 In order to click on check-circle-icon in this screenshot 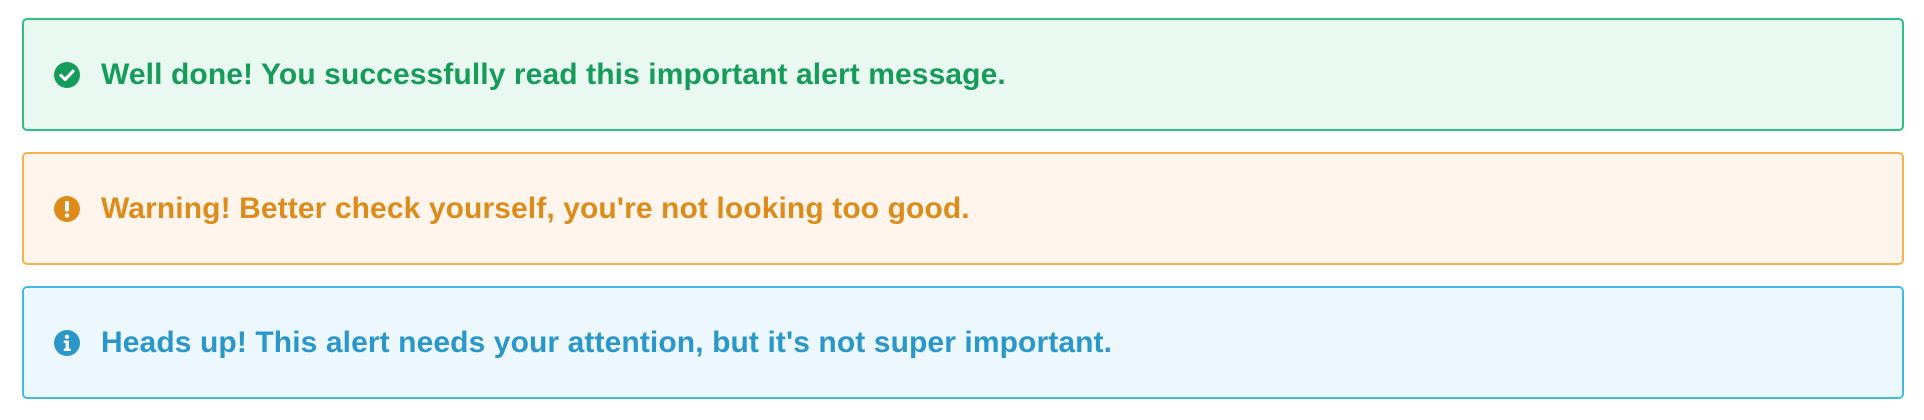, I will do `click(67, 75)`.